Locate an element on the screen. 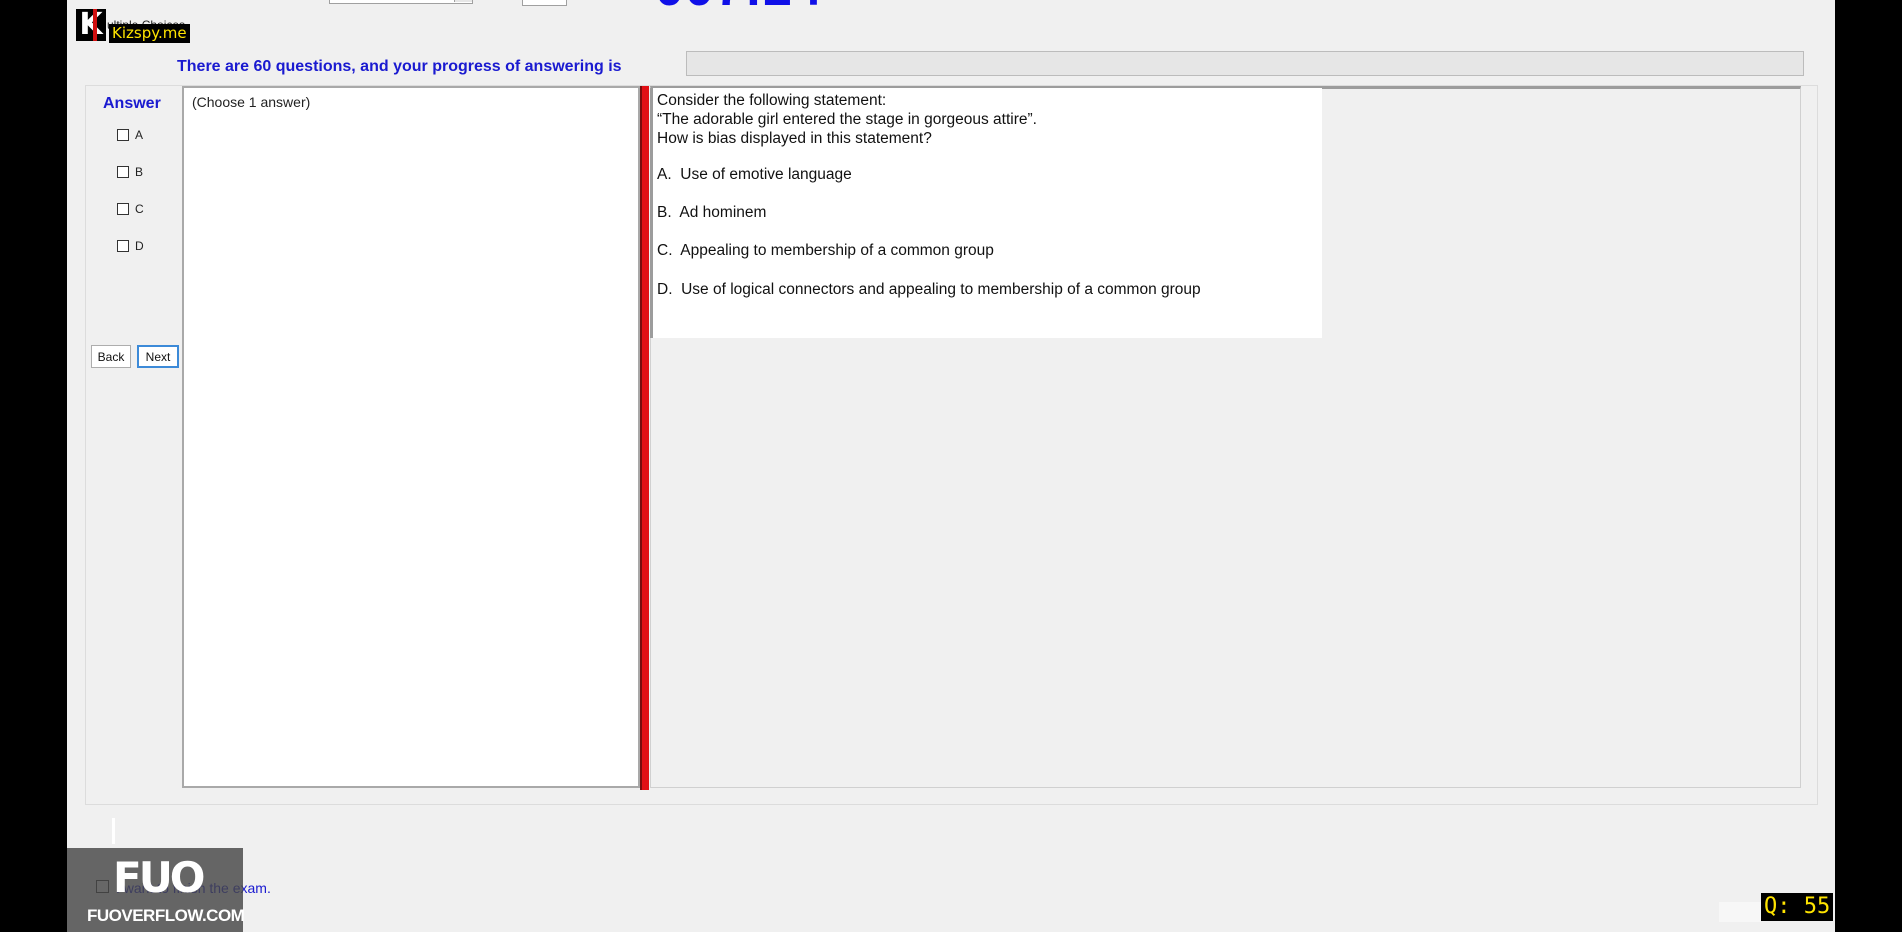 This screenshot has height=932, width=1902. next-button: Next is located at coordinates (158, 356).